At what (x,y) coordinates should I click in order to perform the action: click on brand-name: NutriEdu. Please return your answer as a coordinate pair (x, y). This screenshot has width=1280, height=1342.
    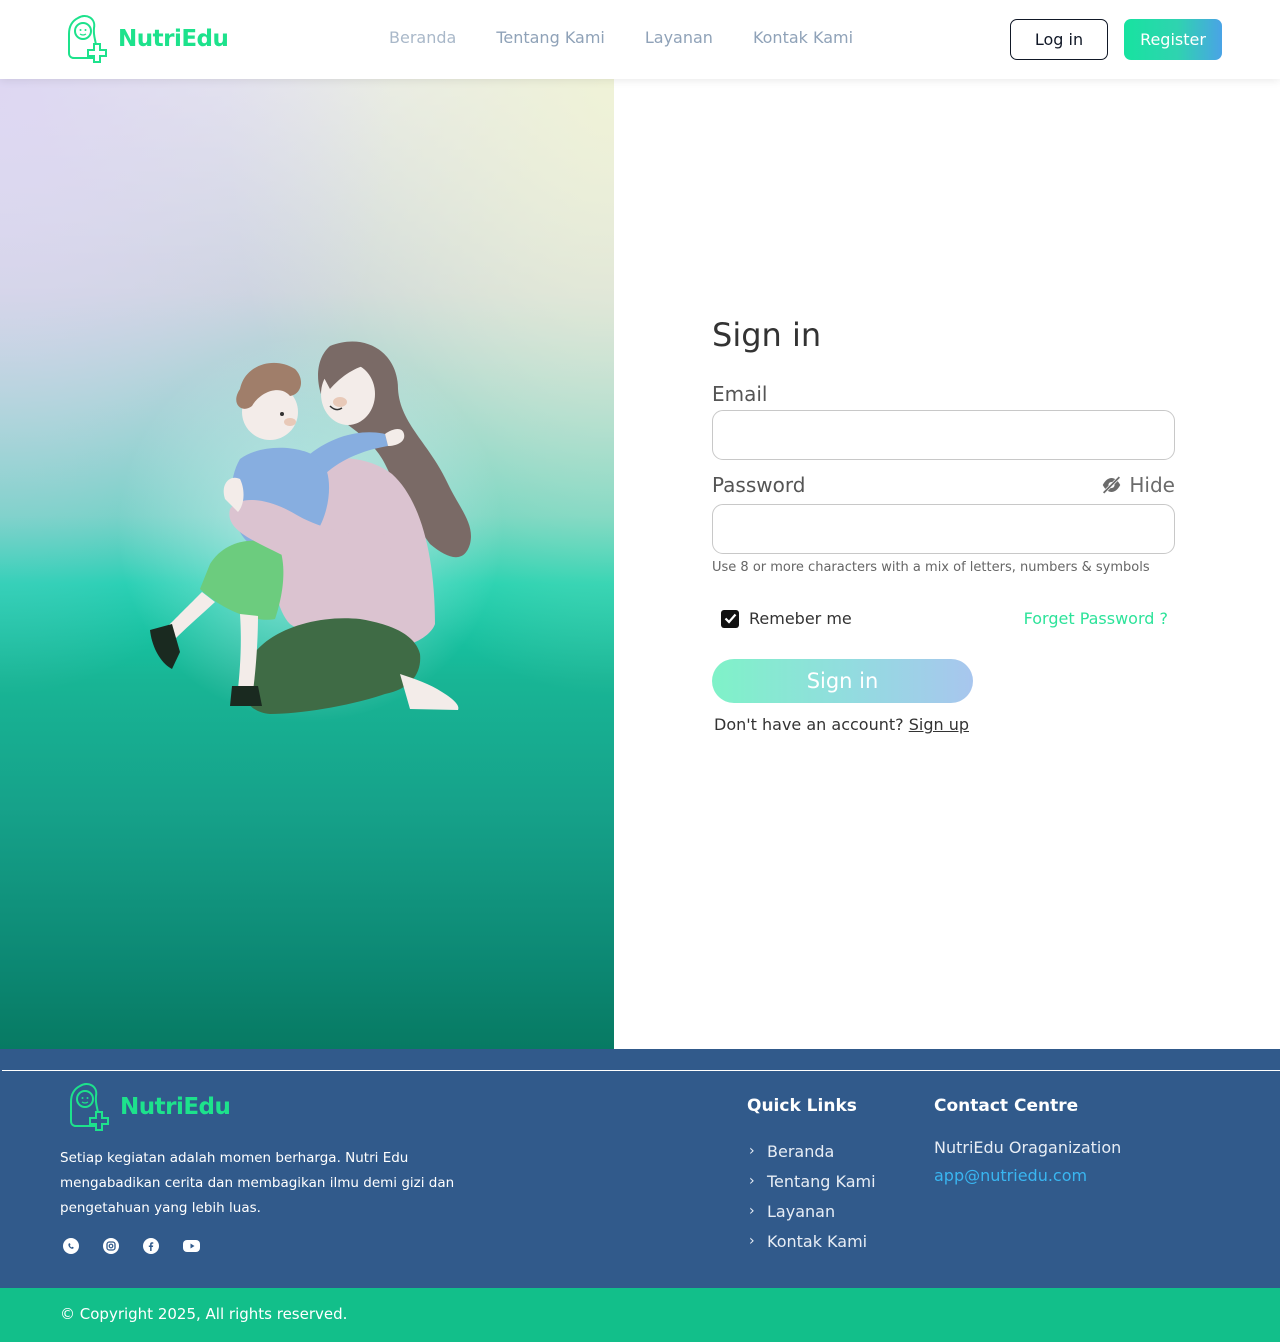
    Looking at the image, I should click on (173, 39).